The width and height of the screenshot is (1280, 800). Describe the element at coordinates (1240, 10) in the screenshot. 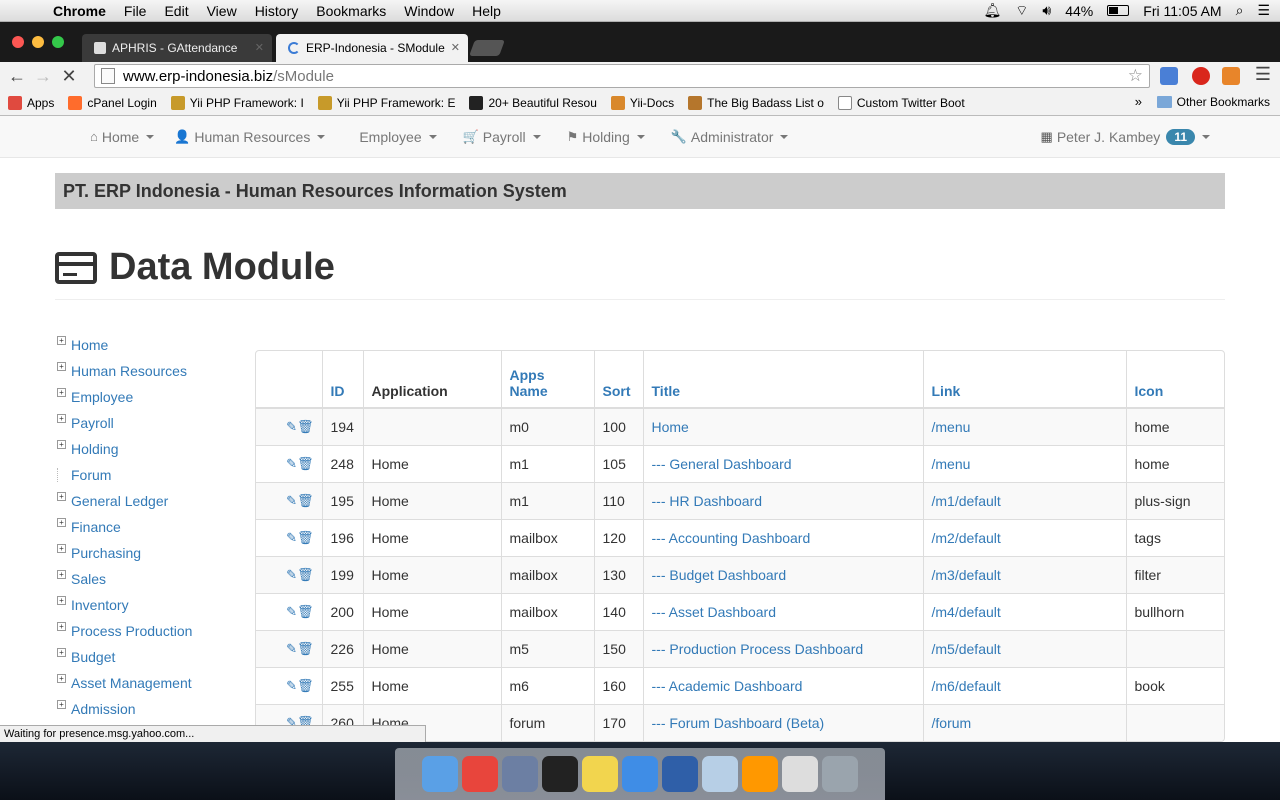

I see `spotlight-search-icon: ⌕` at that location.